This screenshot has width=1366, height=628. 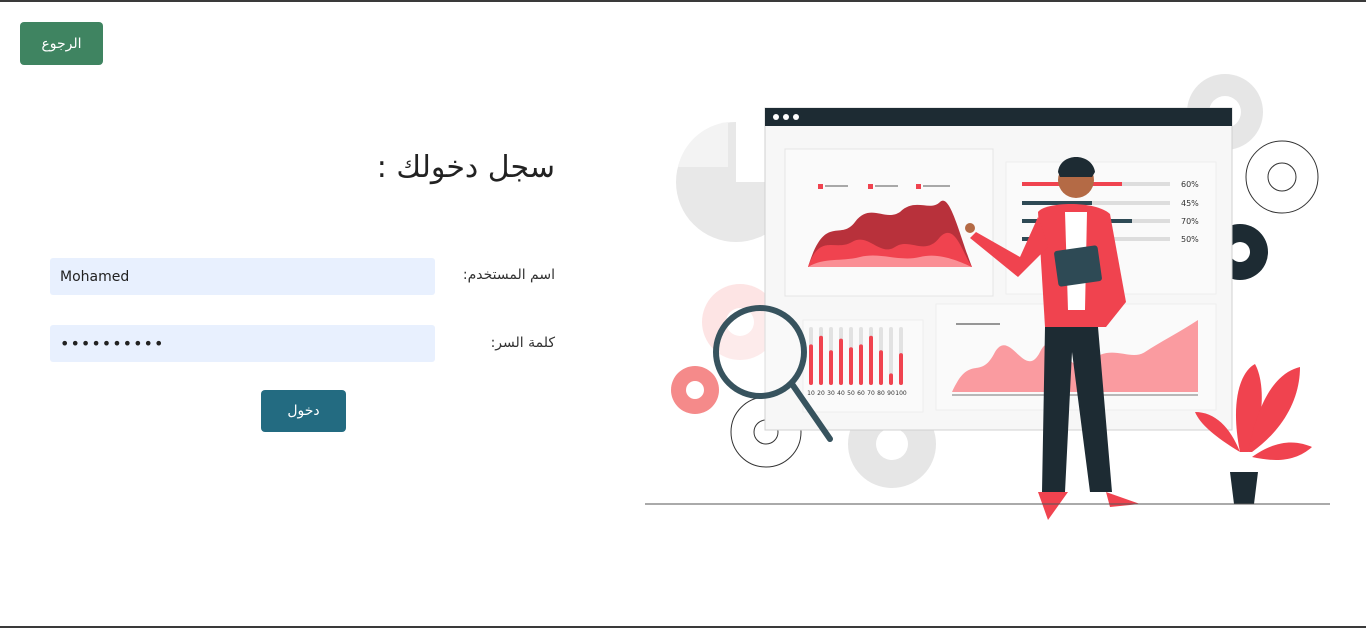 What do you see at coordinates (242, 343) in the screenshot?
I see `password-input` at bounding box center [242, 343].